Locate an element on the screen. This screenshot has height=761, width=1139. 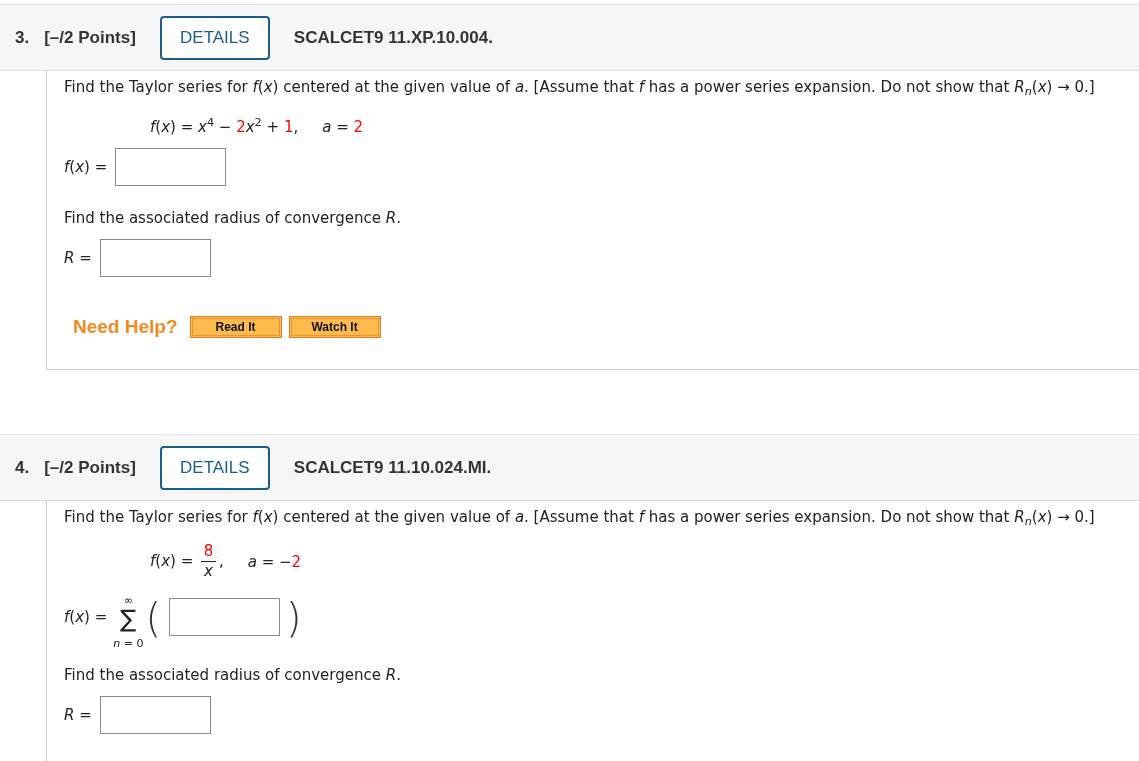
question-code: SCALCET9 11.XP.10.004. is located at coordinates (393, 37).